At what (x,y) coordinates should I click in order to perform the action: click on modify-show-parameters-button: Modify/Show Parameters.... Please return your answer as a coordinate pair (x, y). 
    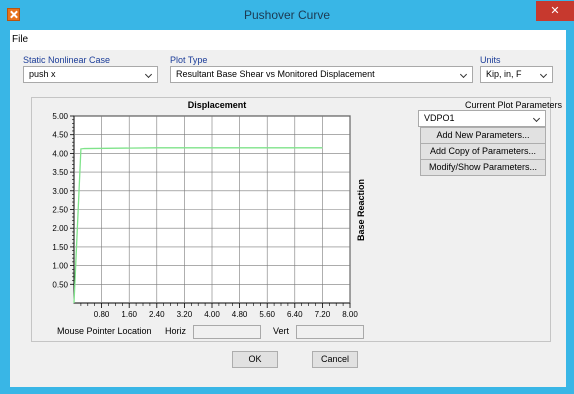
    Looking at the image, I should click on (483, 167).